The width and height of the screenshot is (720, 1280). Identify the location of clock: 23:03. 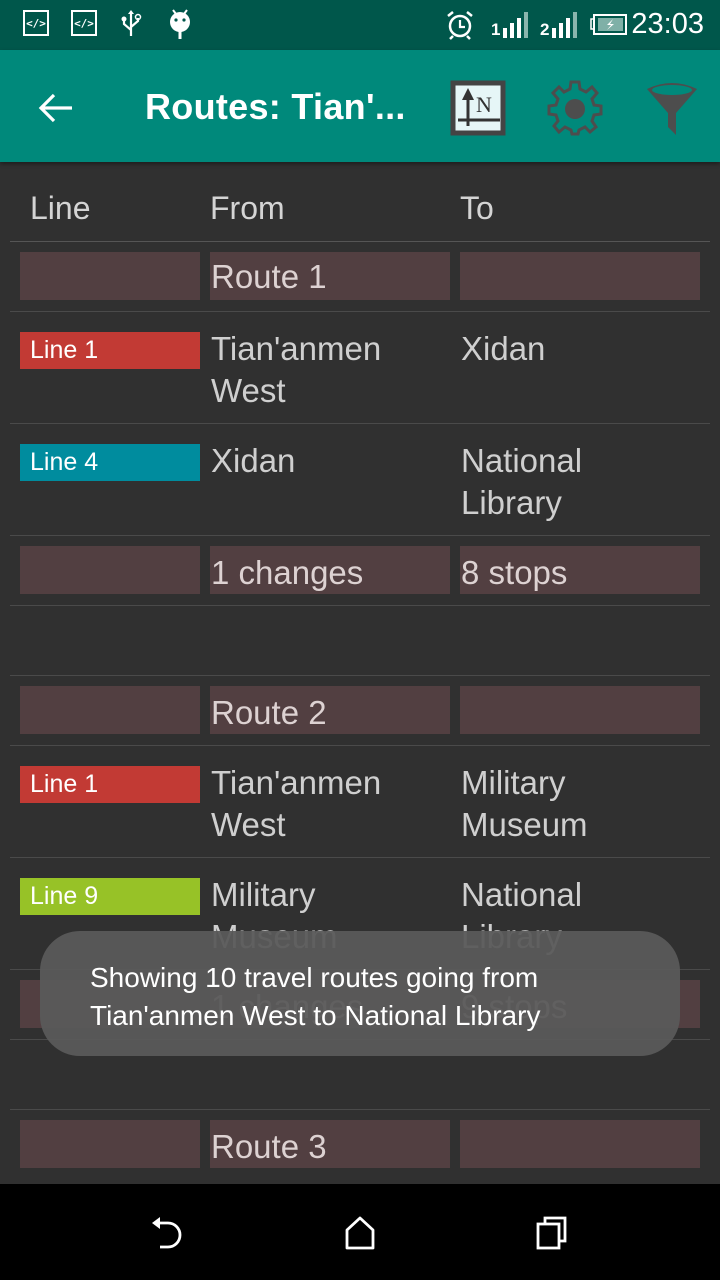
(667, 24).